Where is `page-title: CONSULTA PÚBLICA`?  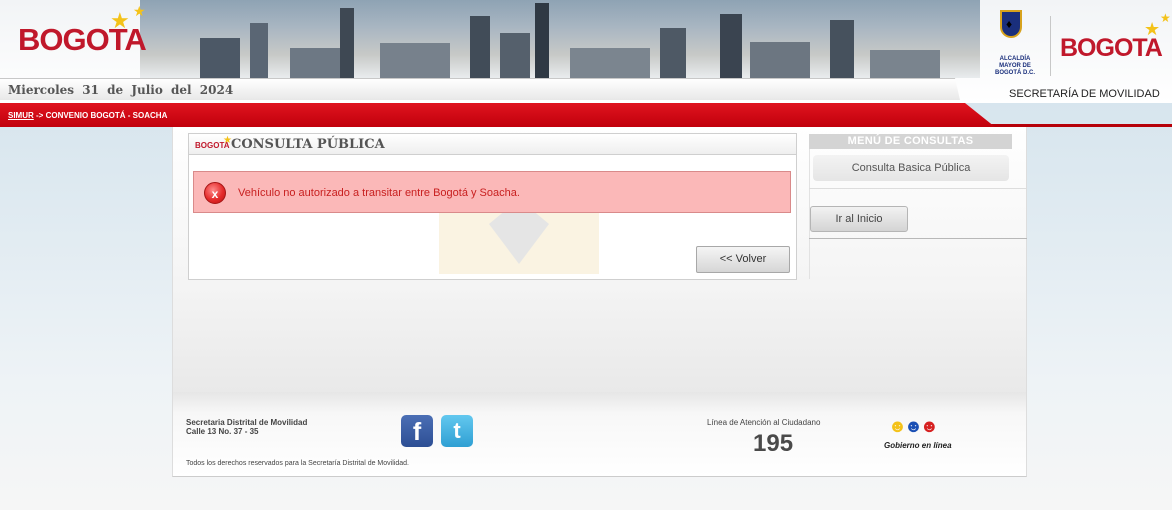 page-title: CONSULTA PÚBLICA is located at coordinates (308, 144).